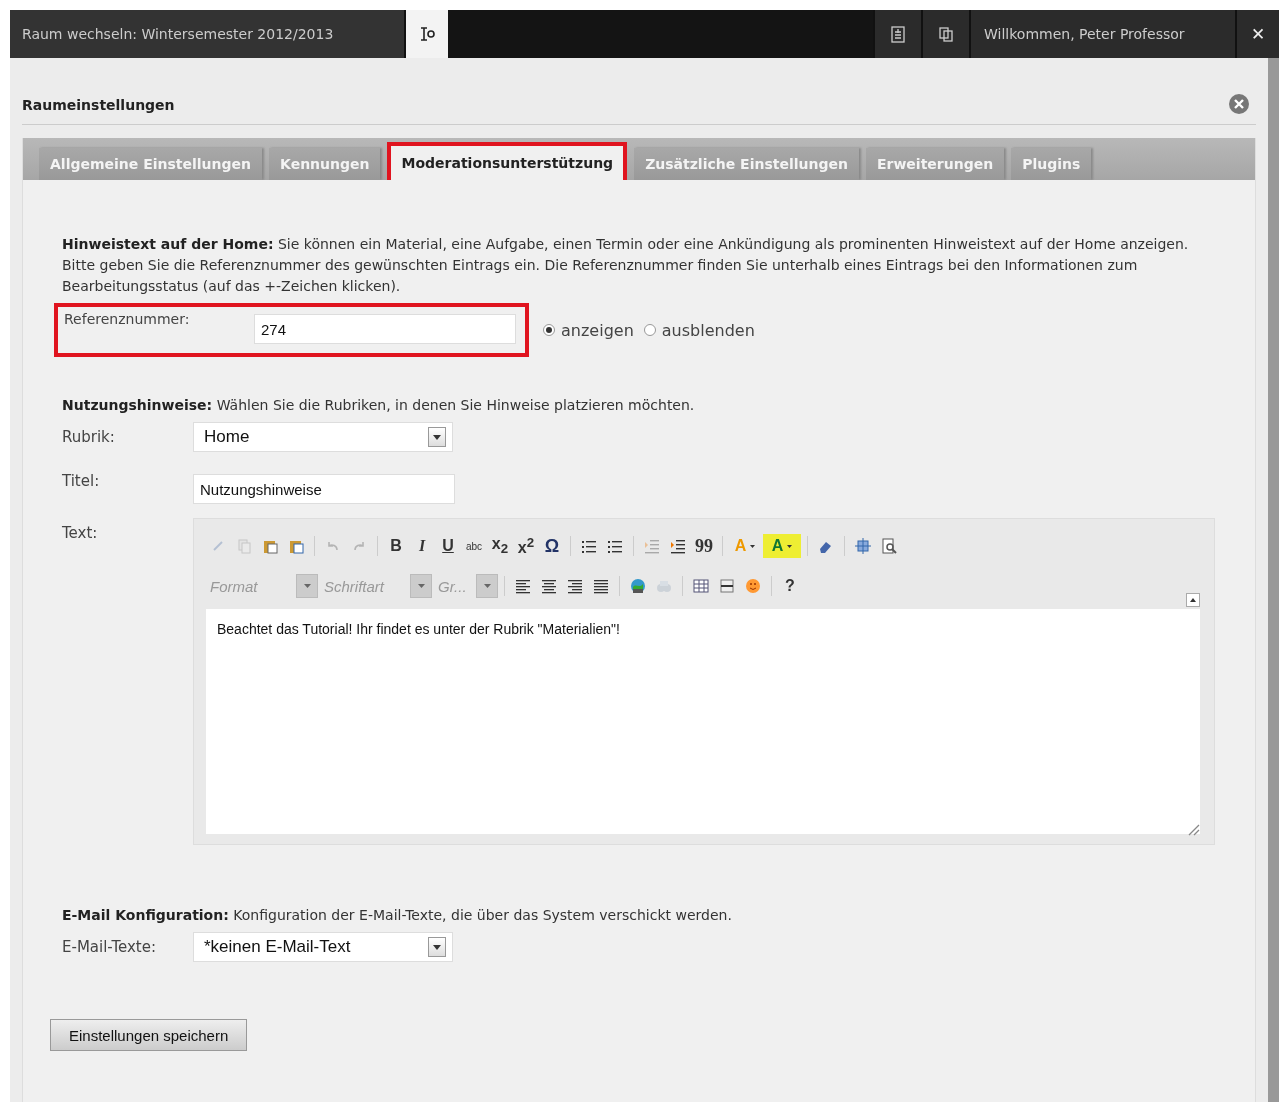  What do you see at coordinates (1193, 829) in the screenshot?
I see `resize-handle-icon` at bounding box center [1193, 829].